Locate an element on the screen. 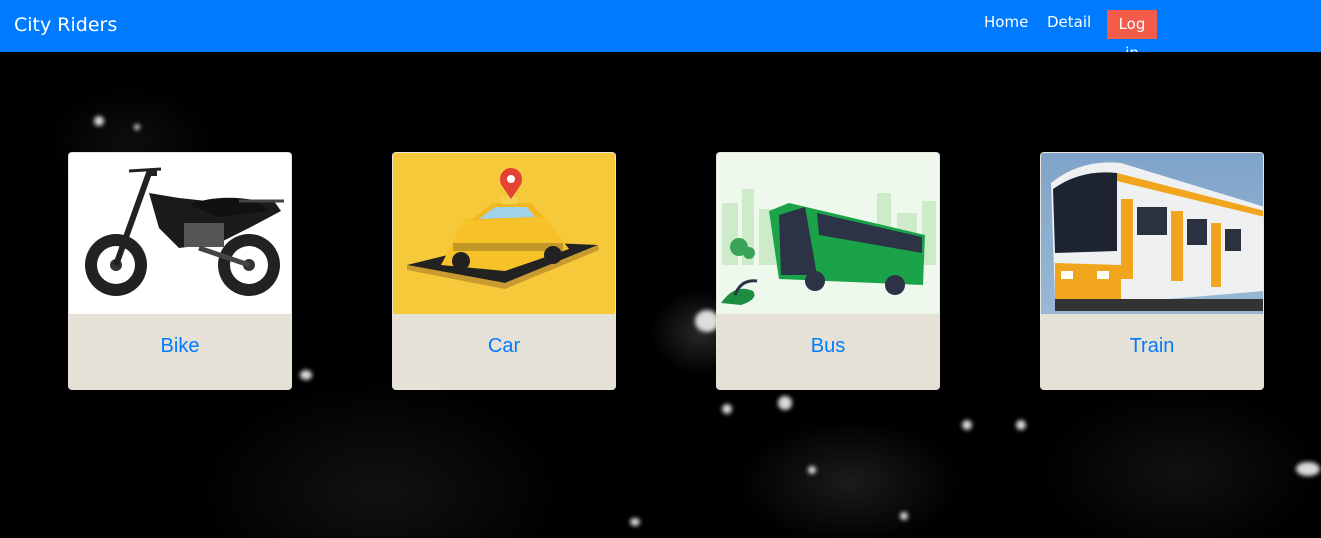 Image resolution: width=1321 pixels, height=538 pixels. vehicle-title-car: Car is located at coordinates (504, 346).